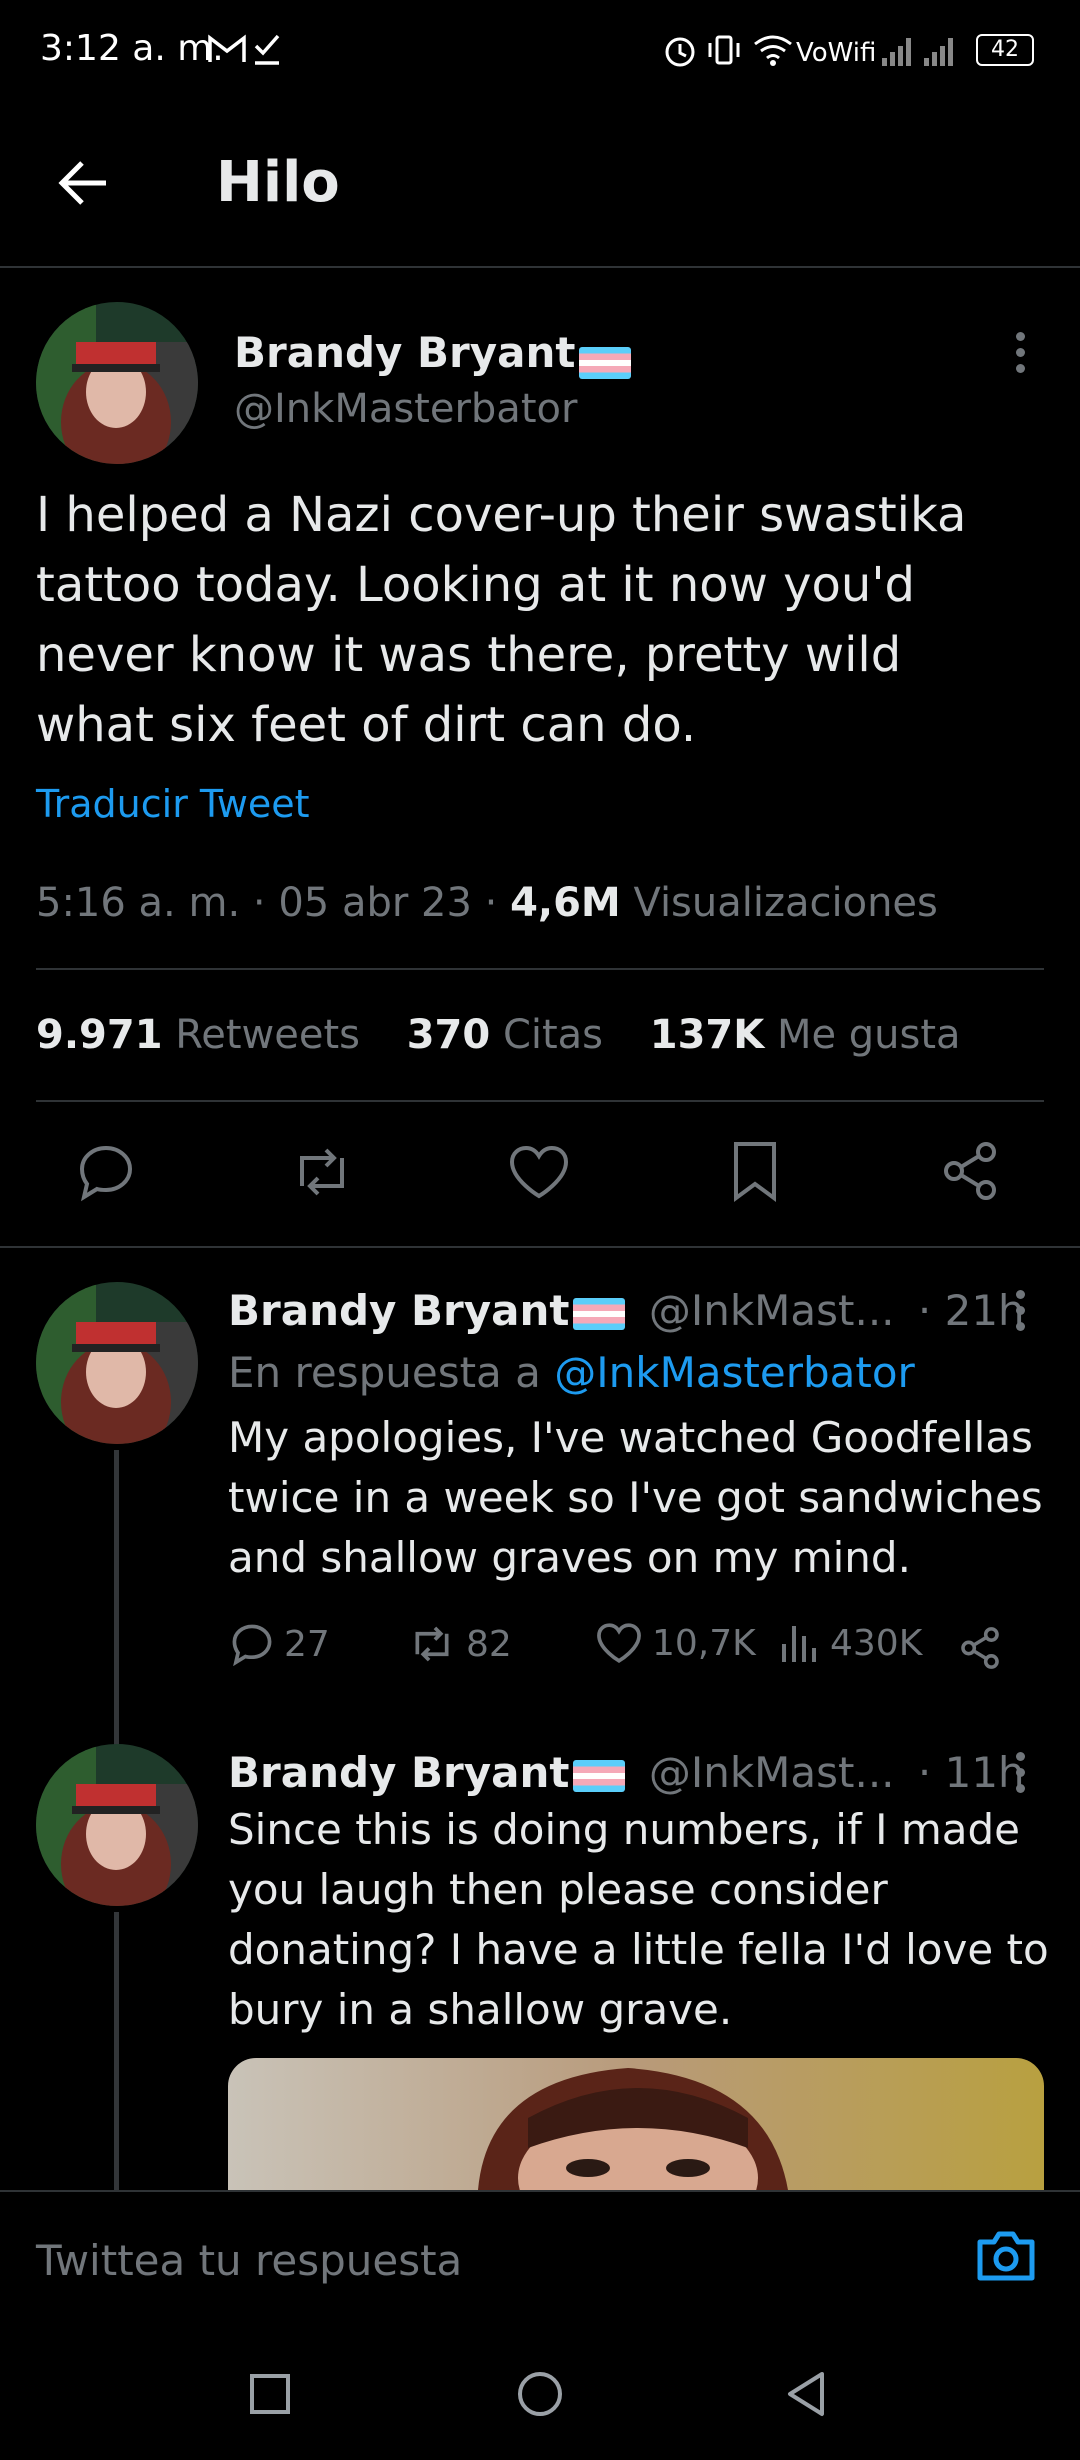 This screenshot has height=2460, width=1080. I want to click on gmail-icon, so click(227, 49).